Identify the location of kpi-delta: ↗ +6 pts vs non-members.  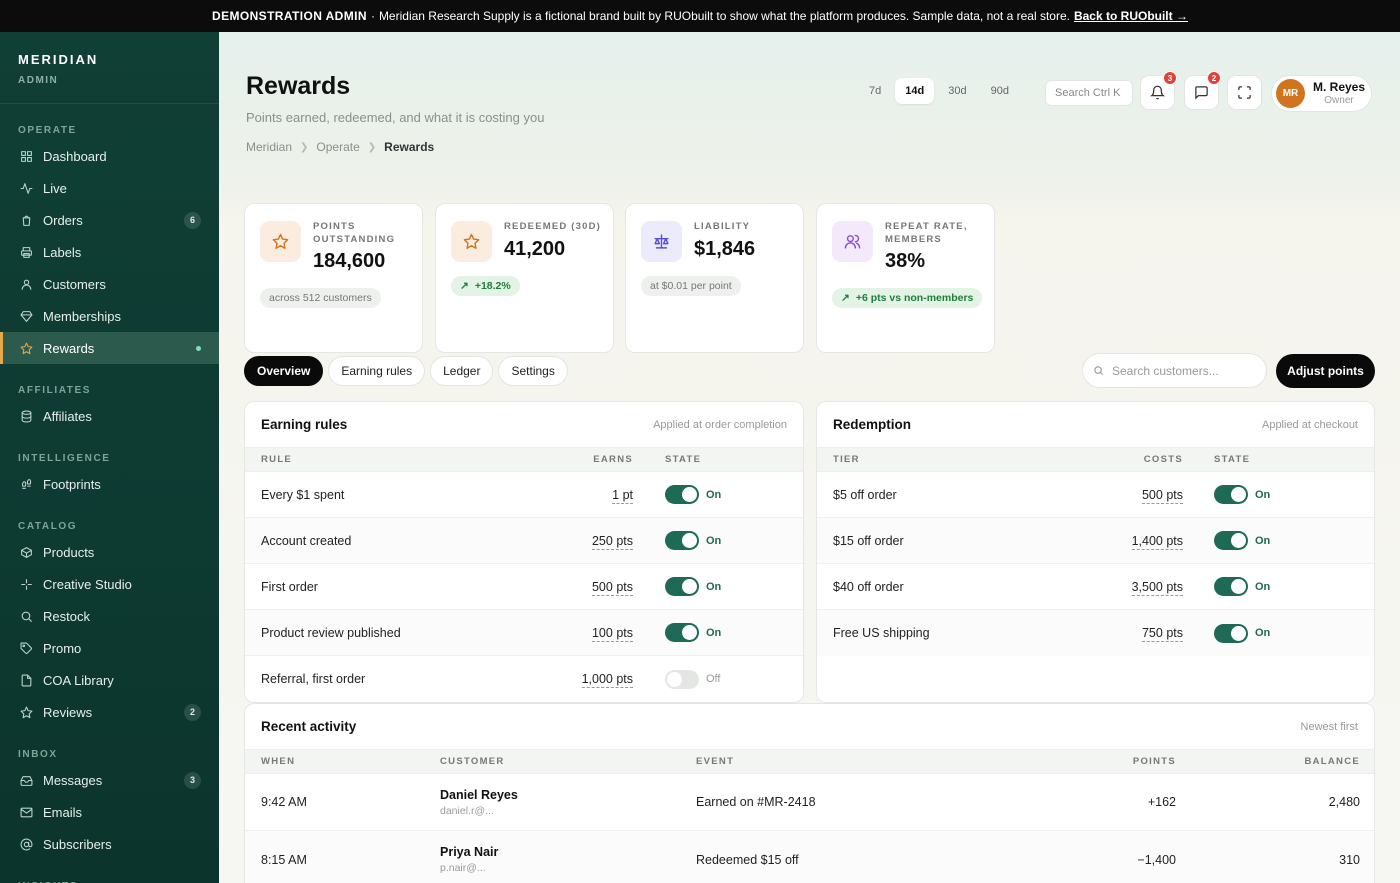
(907, 298).